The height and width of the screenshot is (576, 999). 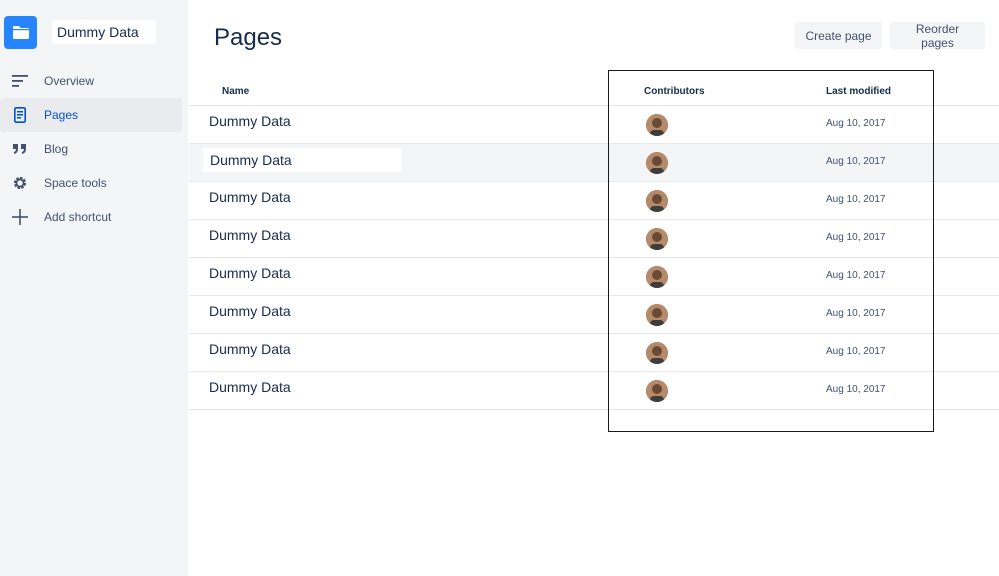 I want to click on space-header: Dummy Data, so click(x=80, y=32).